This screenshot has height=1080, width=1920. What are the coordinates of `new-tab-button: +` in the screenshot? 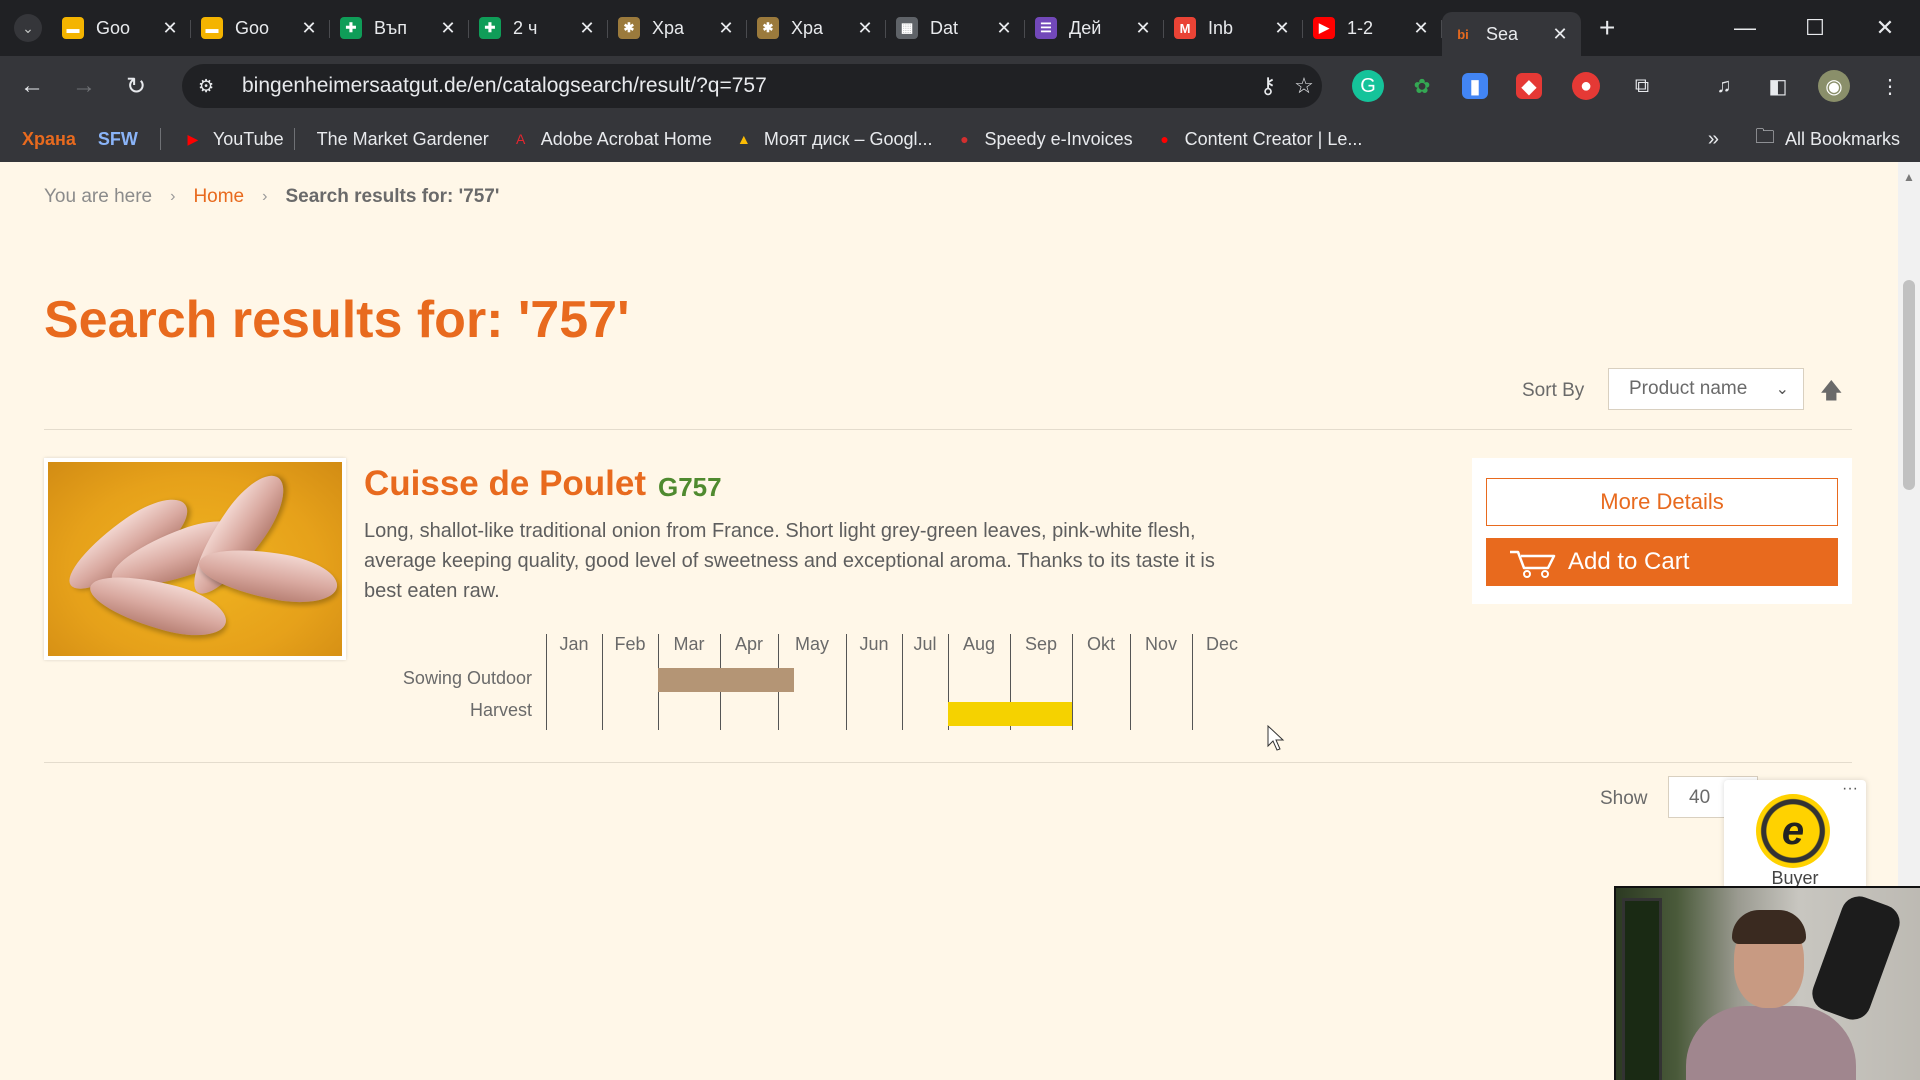 It's located at (1607, 28).